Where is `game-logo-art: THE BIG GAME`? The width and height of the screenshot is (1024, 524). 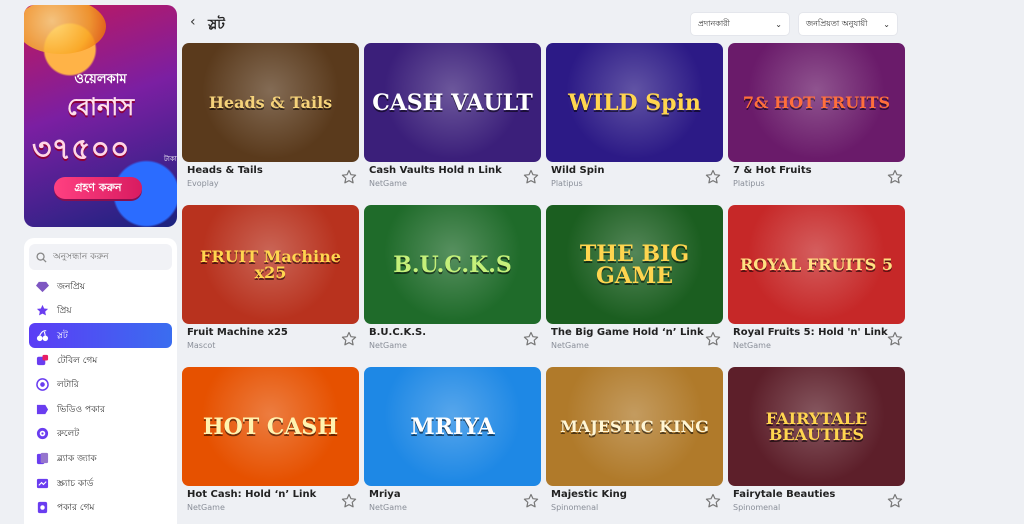
game-logo-art: THE BIG GAME is located at coordinates (634, 264).